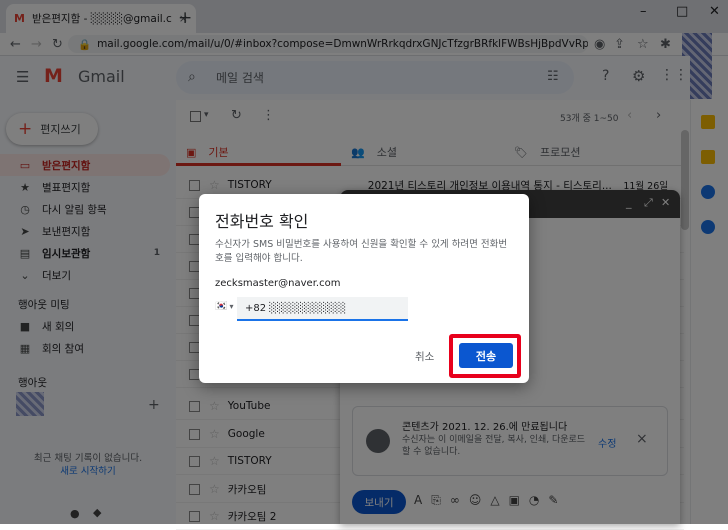  I want to click on highlight-box, so click(485, 356).